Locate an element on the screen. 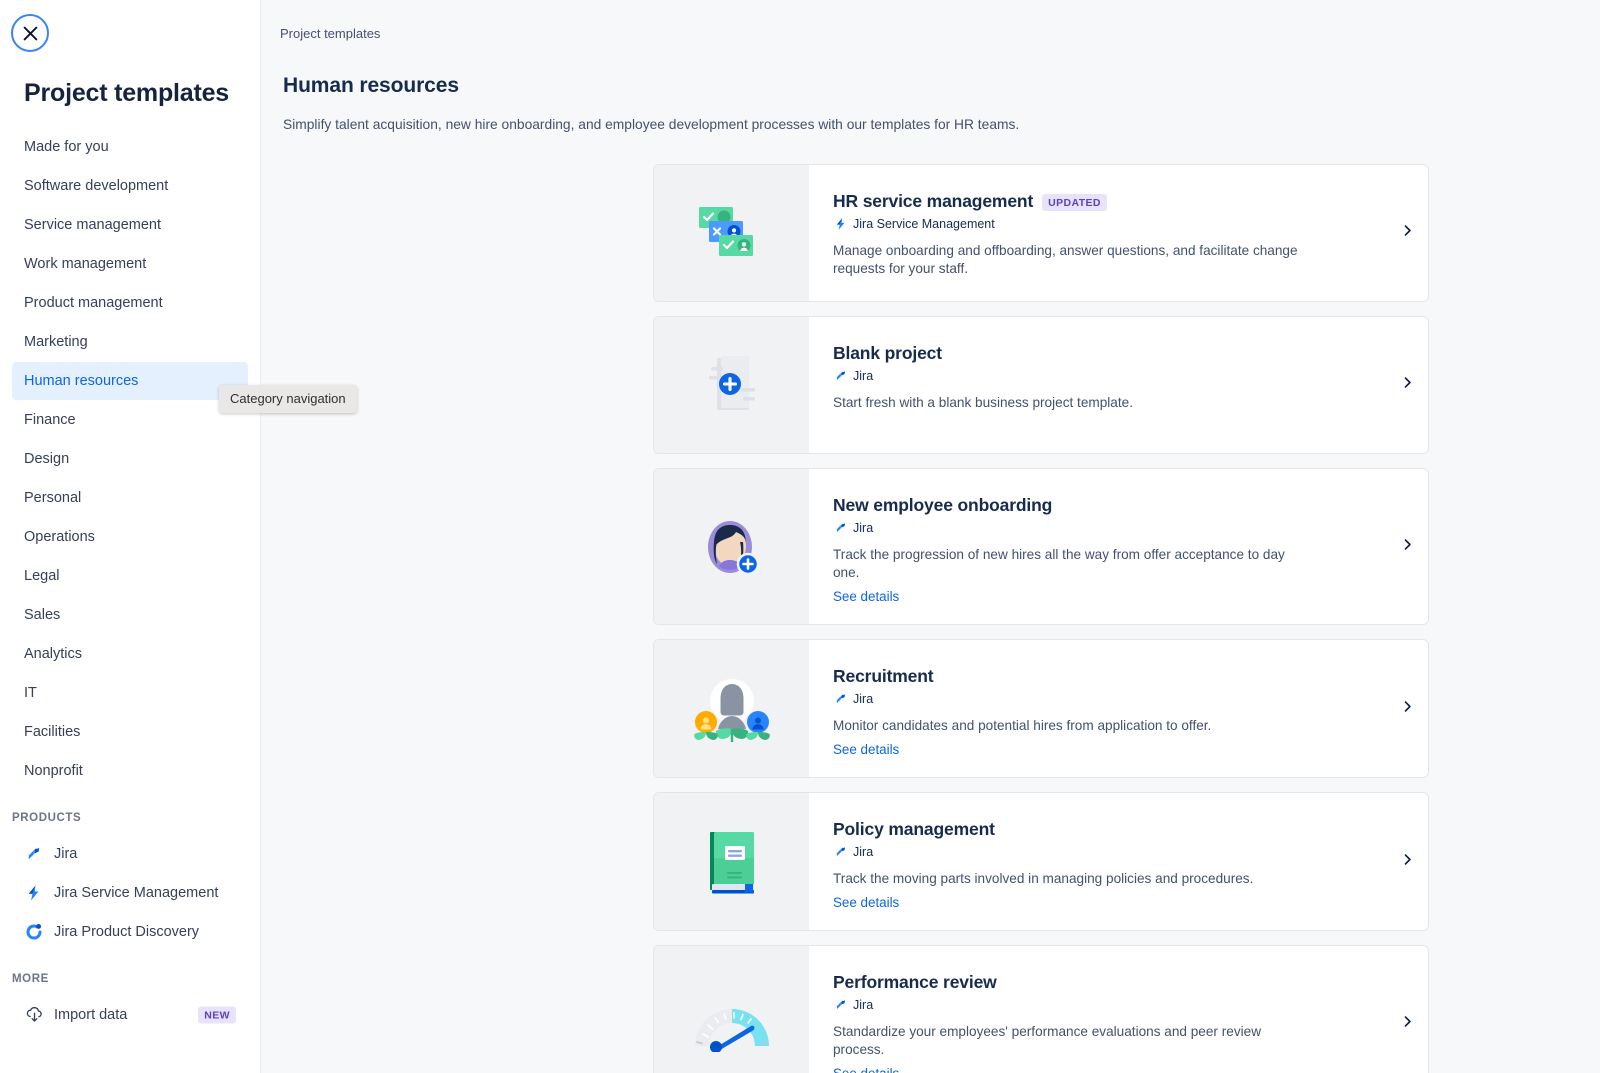  sidebar-item-personal: Personal is located at coordinates (130, 498).